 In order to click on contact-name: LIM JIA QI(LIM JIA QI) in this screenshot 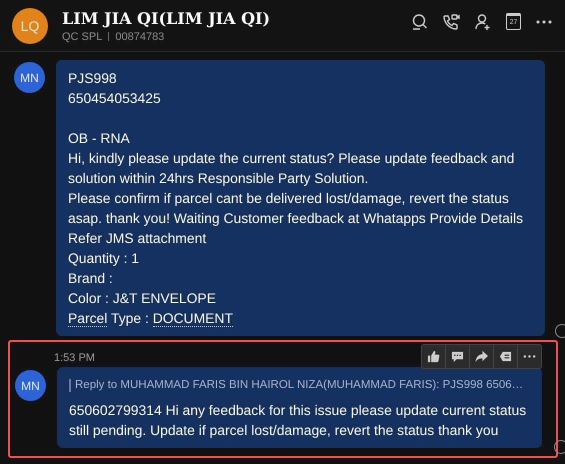, I will do `click(167, 18)`.